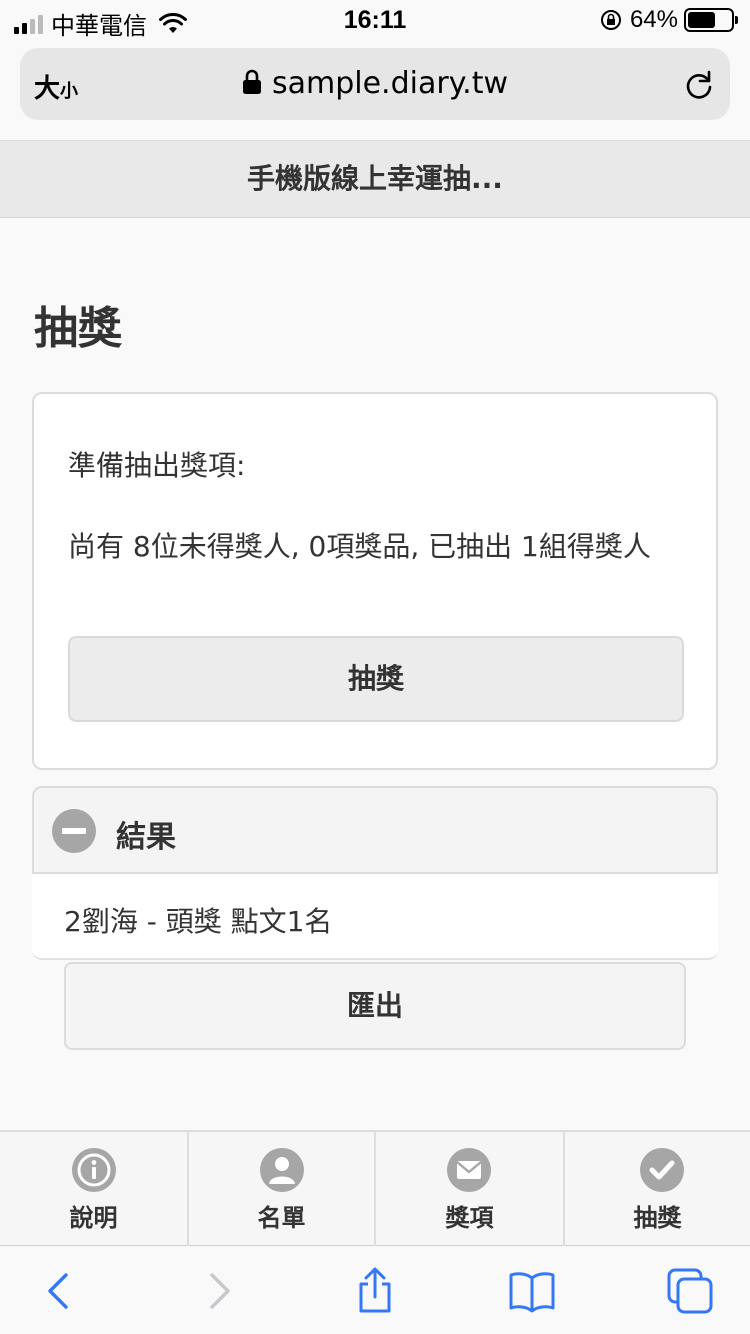 The height and width of the screenshot is (1334, 750). Describe the element at coordinates (78, 328) in the screenshot. I see `page-title: 抽獎` at that location.